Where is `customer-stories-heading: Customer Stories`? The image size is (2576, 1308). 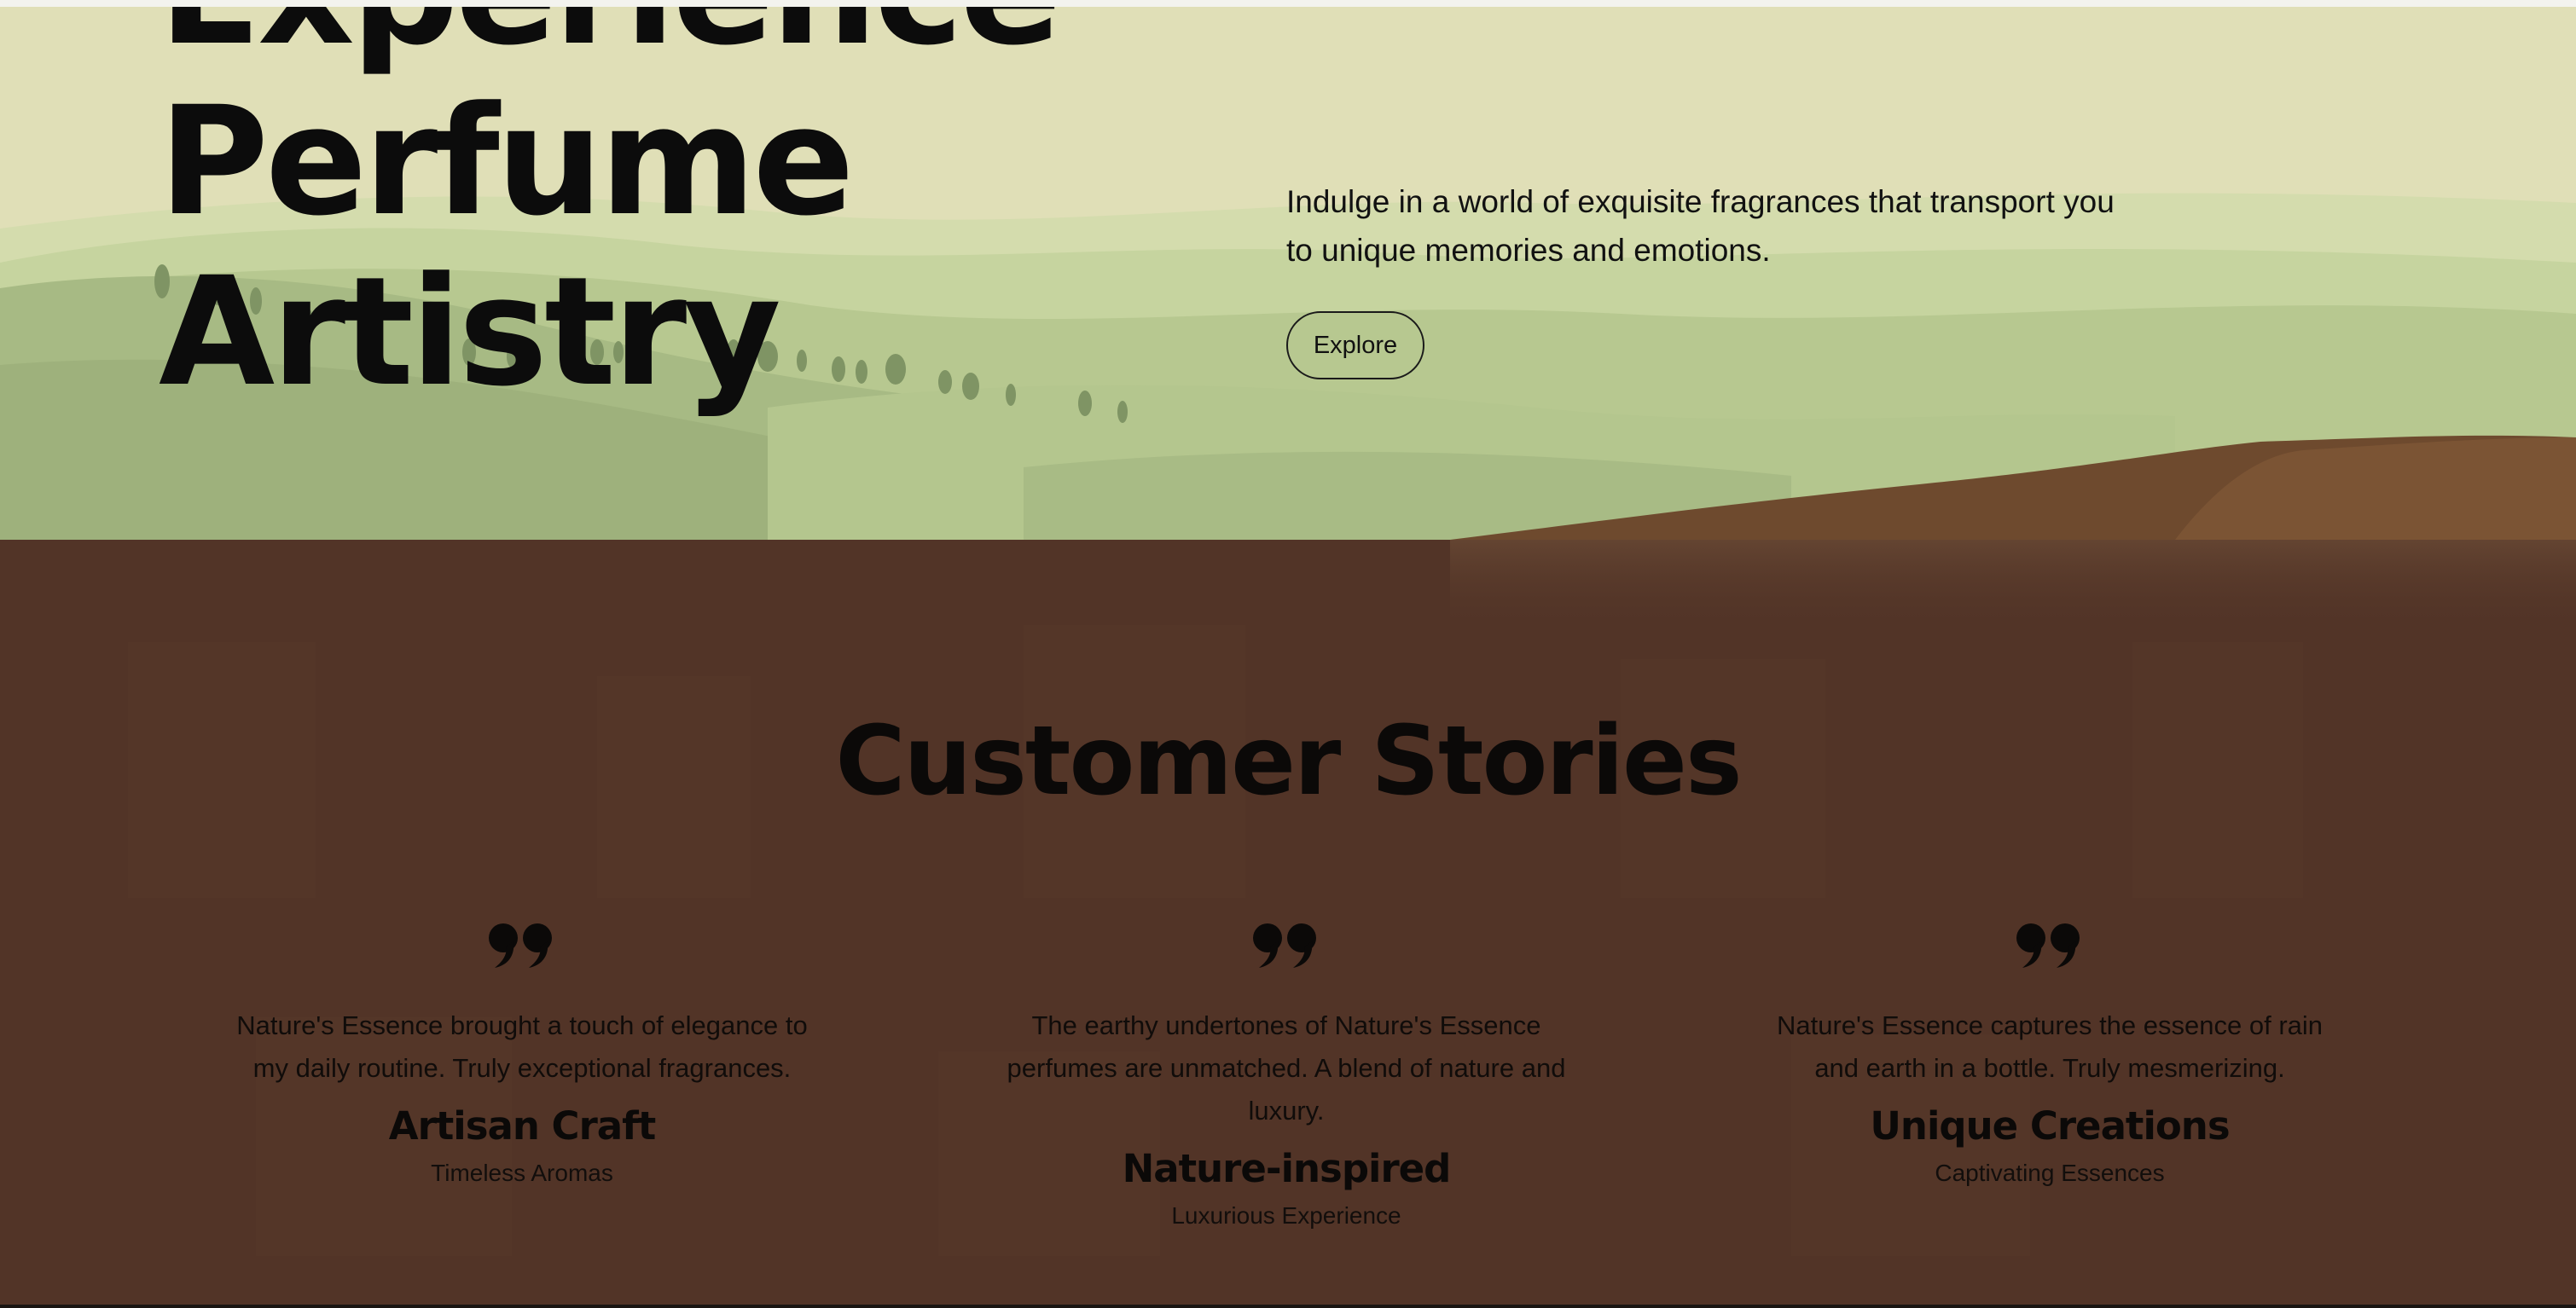 customer-stories-heading: Customer Stories is located at coordinates (1288, 761).